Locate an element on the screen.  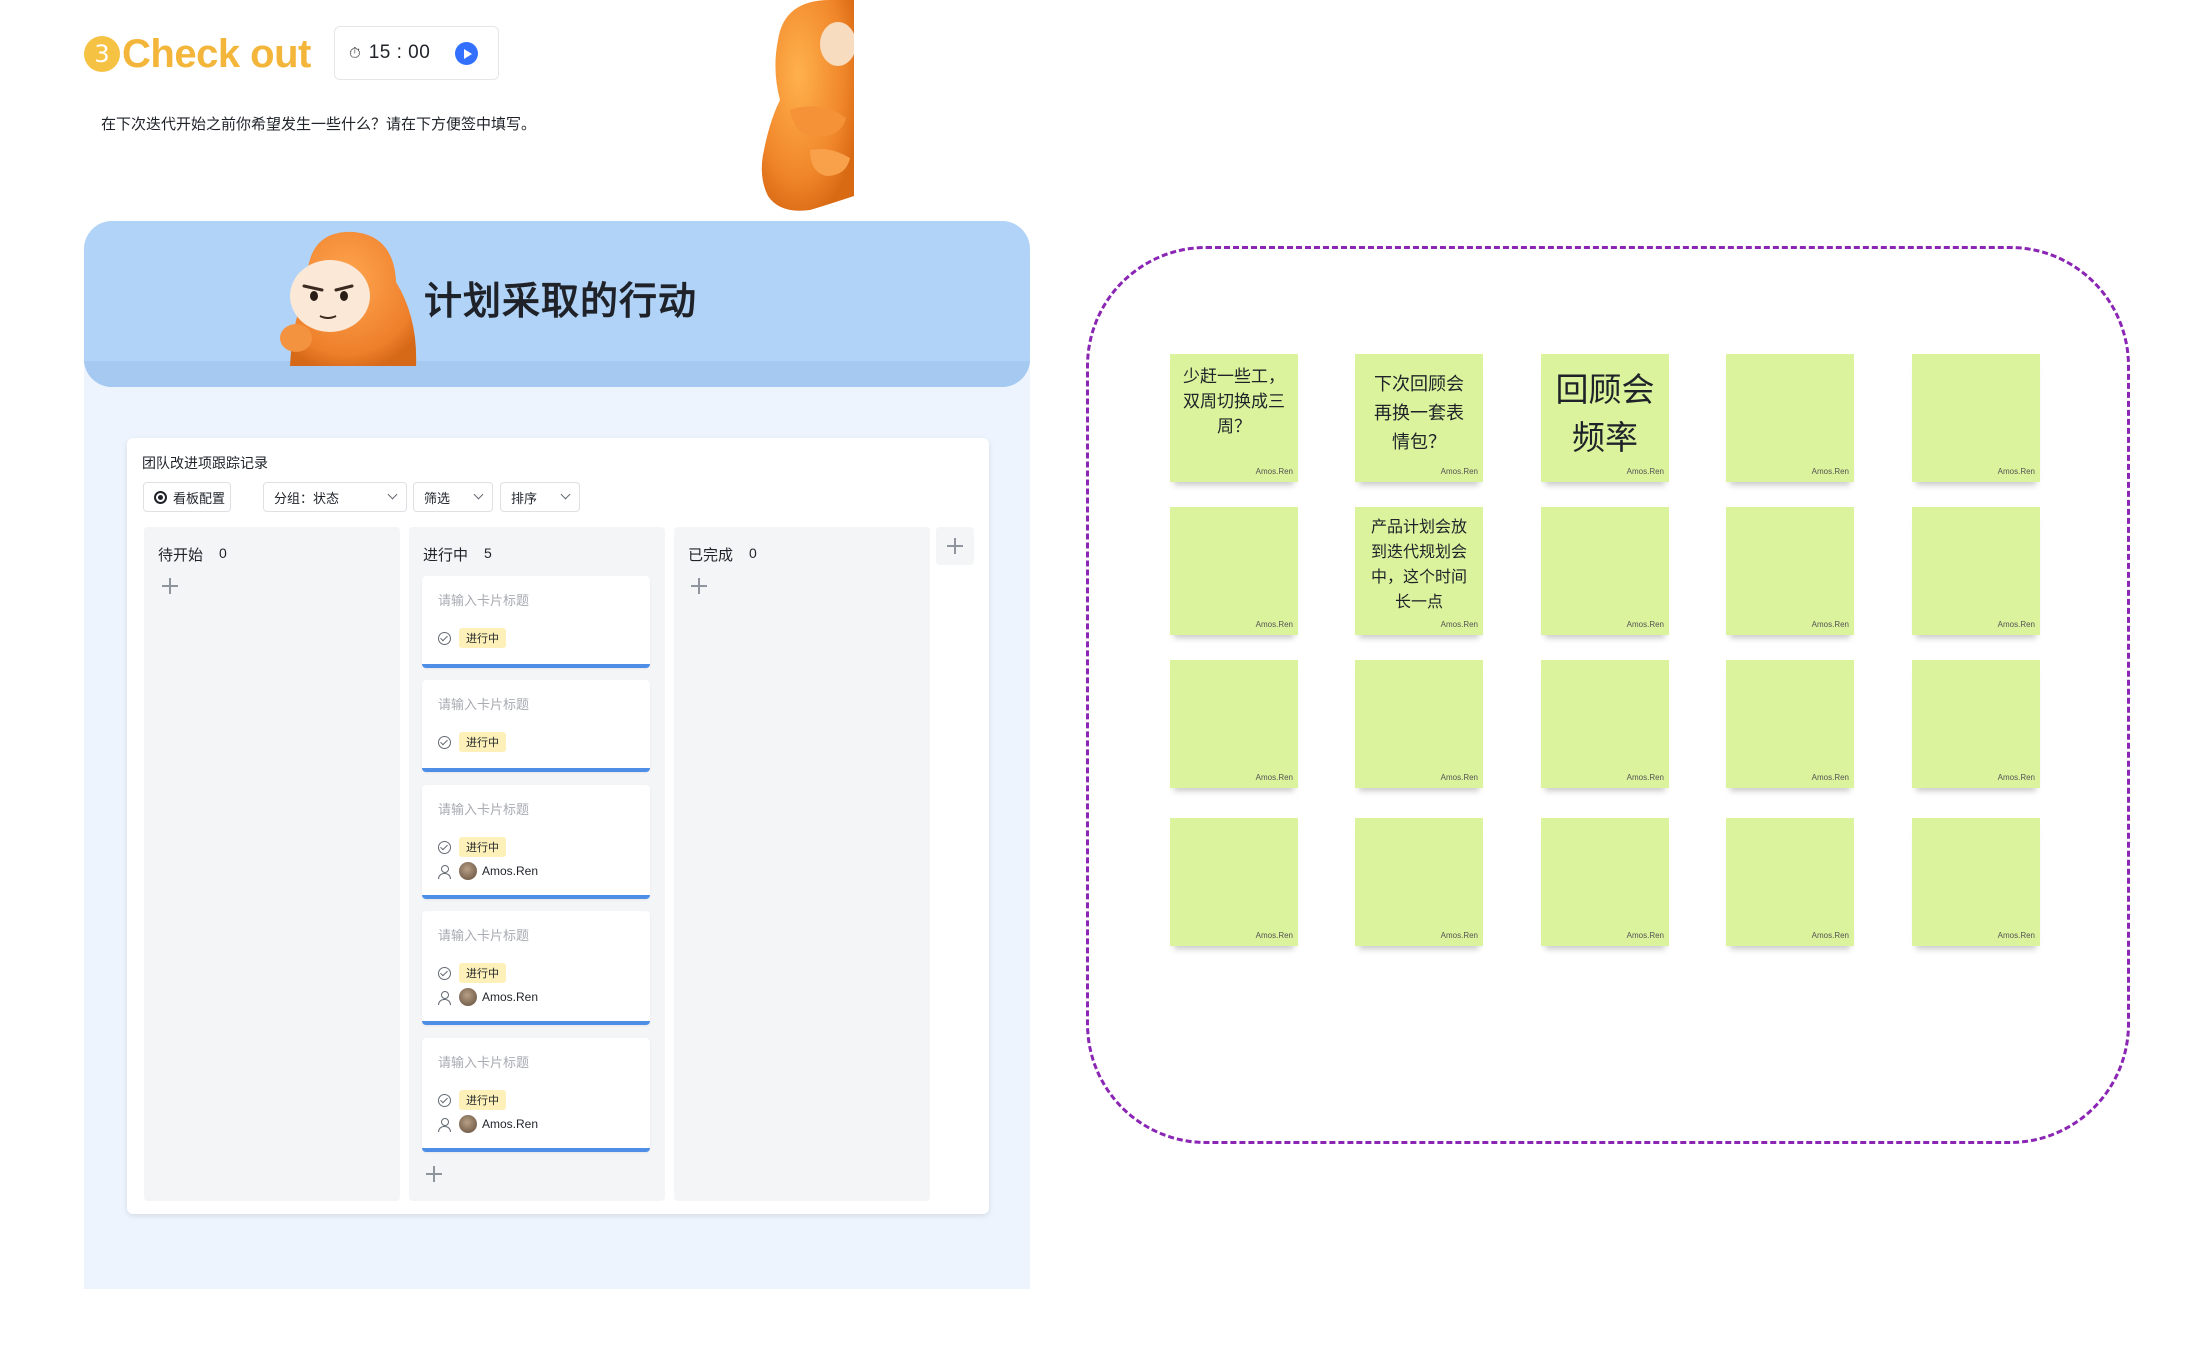
group-by-label: 分组：状态 is located at coordinates (307, 498).